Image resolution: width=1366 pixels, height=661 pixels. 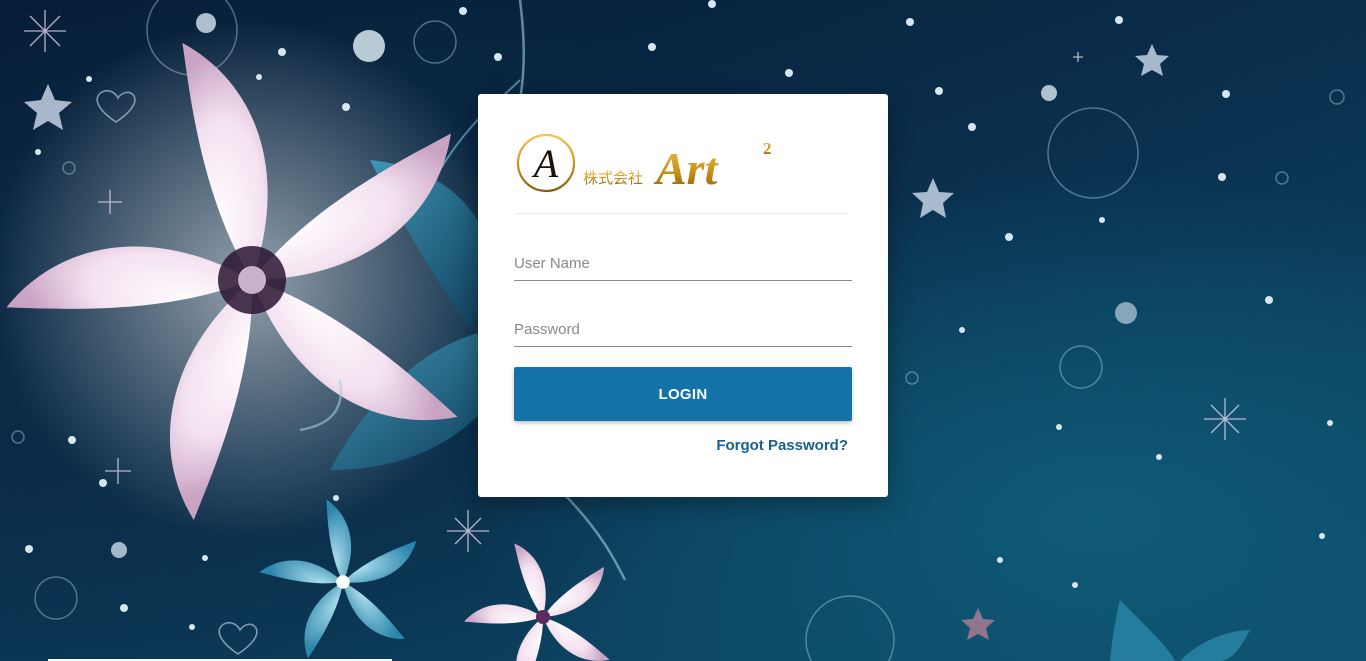 What do you see at coordinates (782, 445) in the screenshot?
I see `forgot-password-link: Forgot Password?` at bounding box center [782, 445].